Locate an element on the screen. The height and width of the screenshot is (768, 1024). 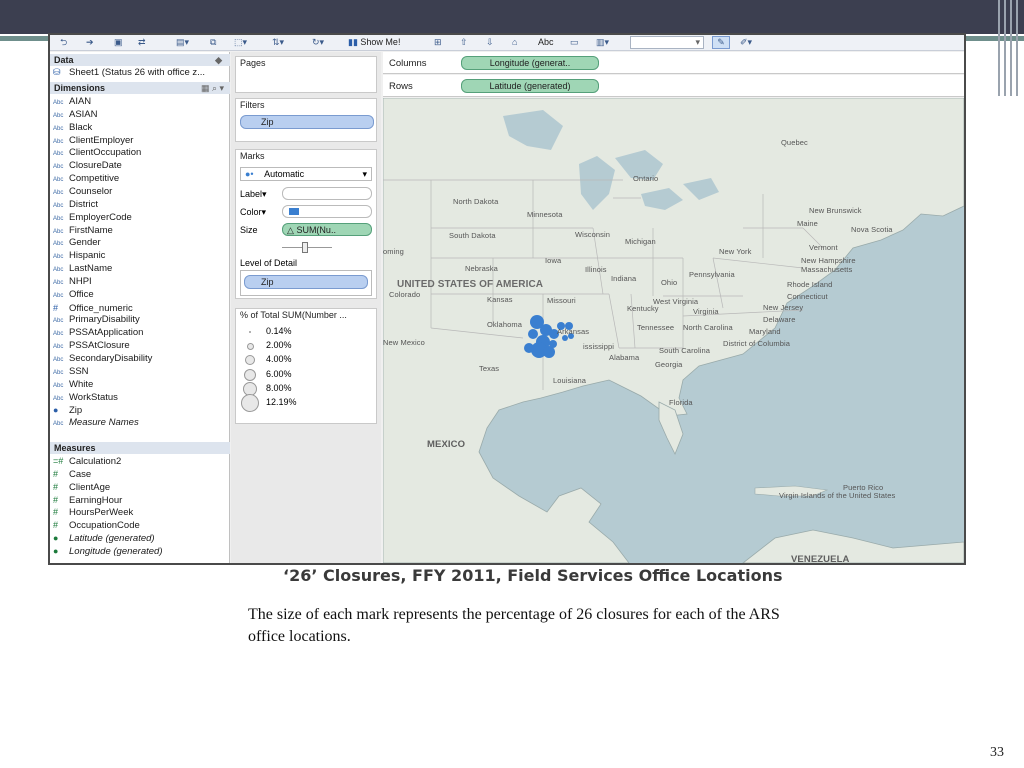
fit-icon: ▥▾ is located at coordinates (602, 42).